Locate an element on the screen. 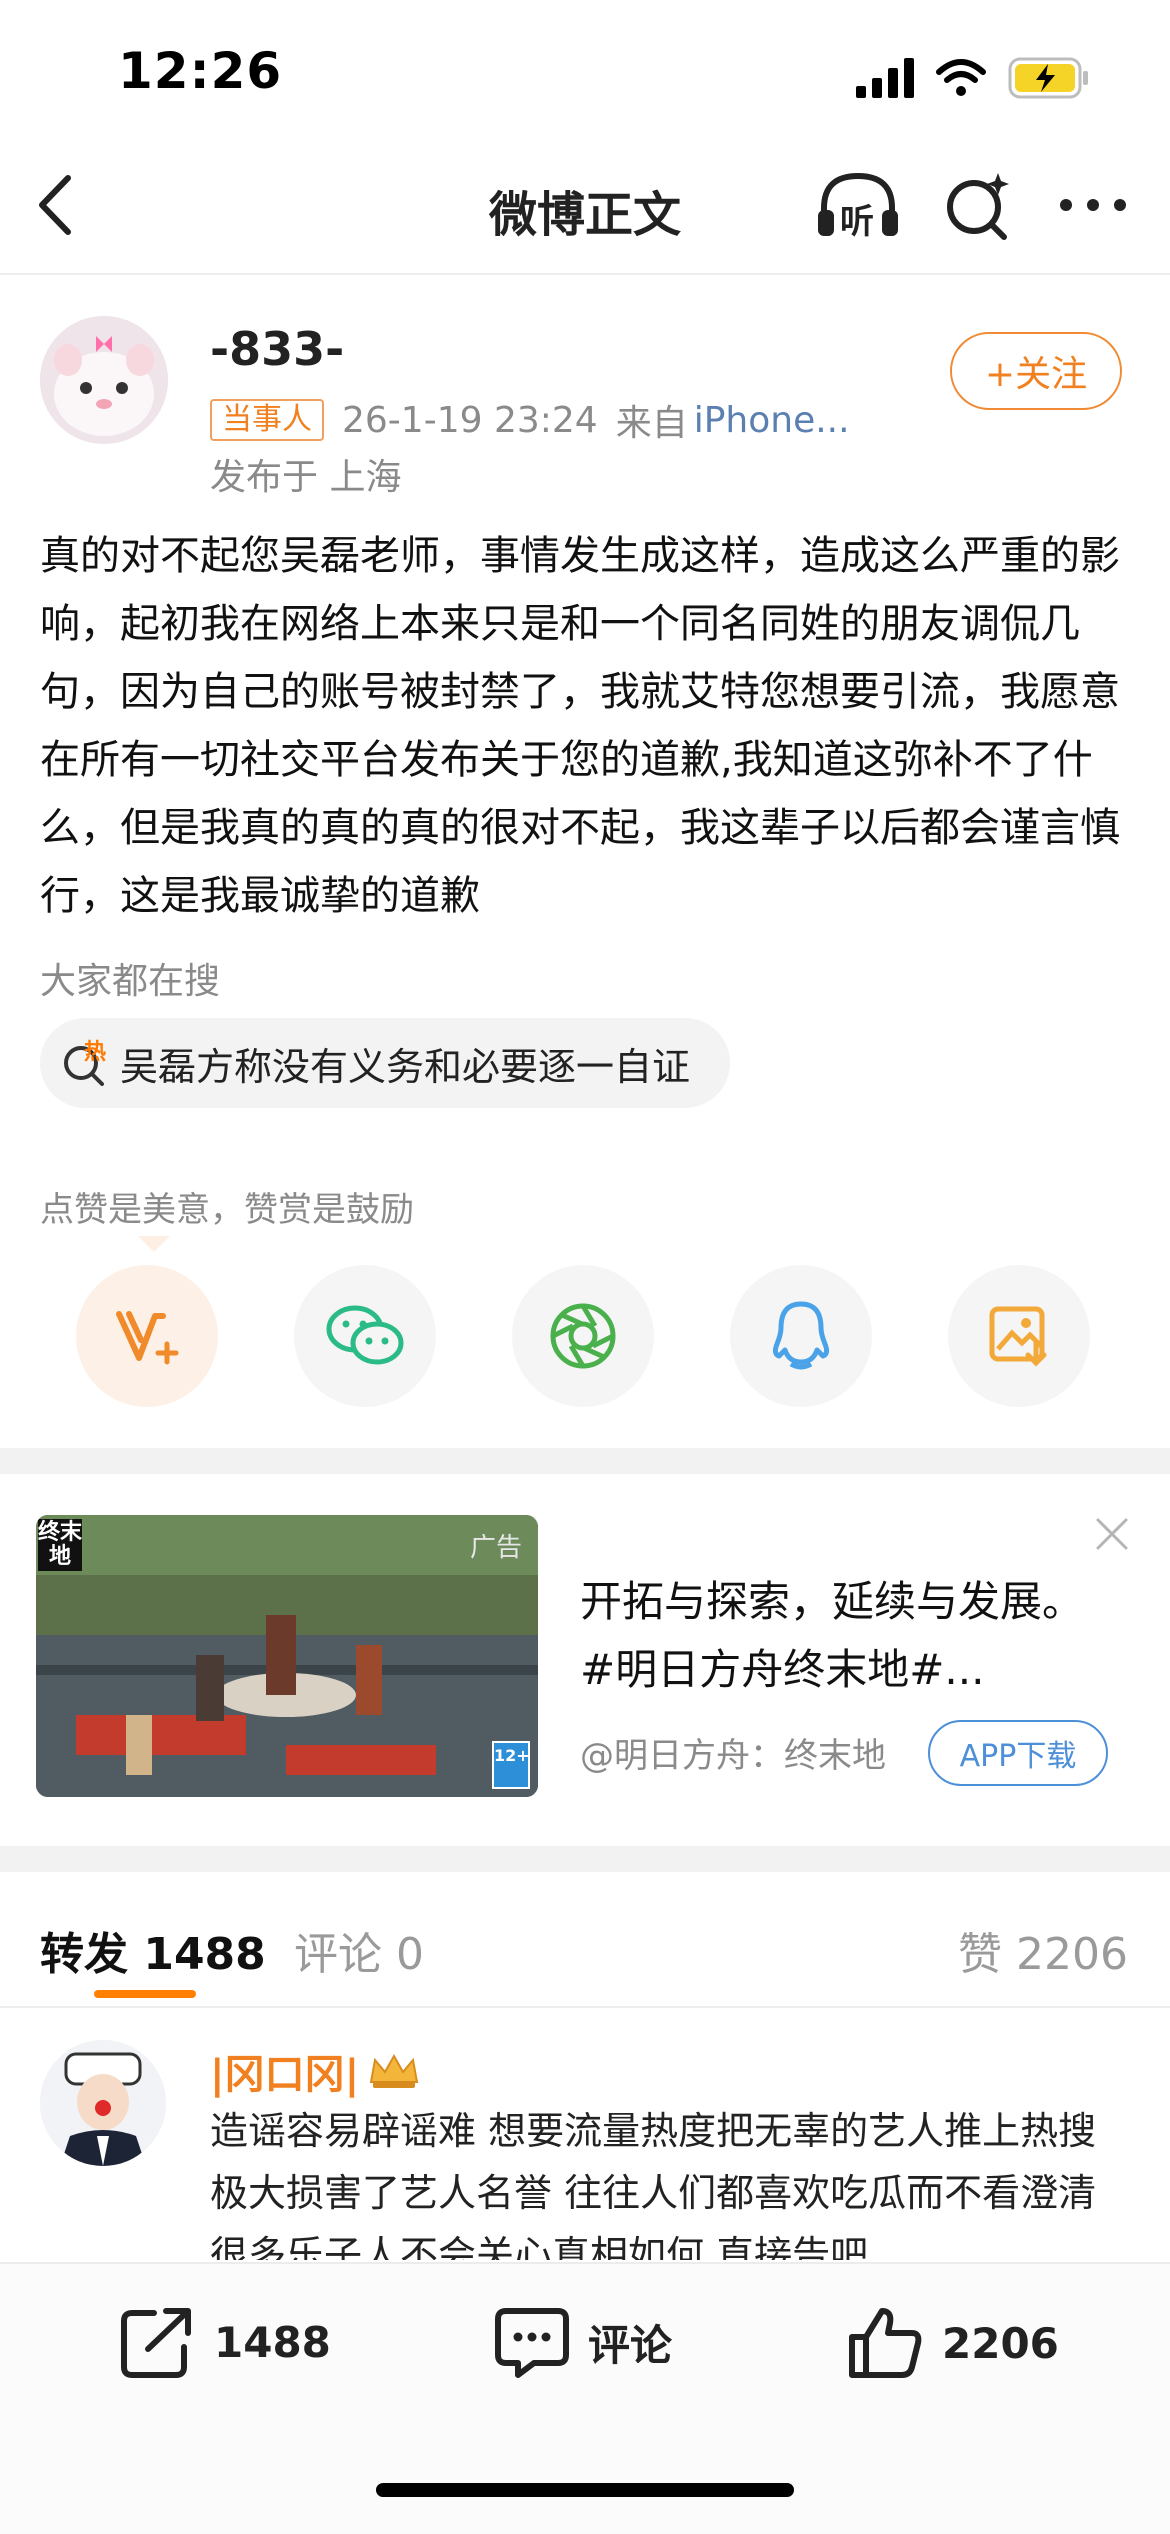 Image resolution: width=1170 pixels, height=2534 pixels. share-qq-button is located at coordinates (801, 1336).